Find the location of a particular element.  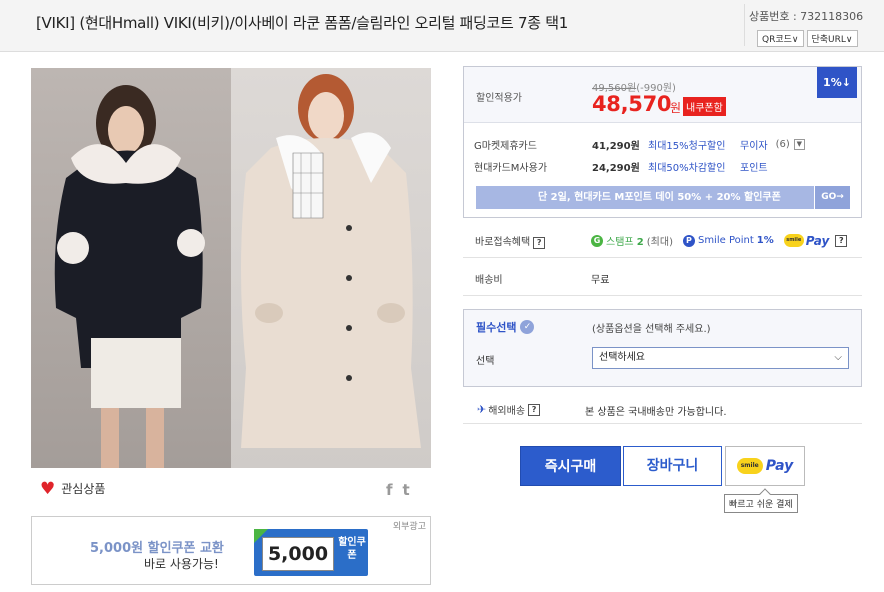

social-share: f t is located at coordinates (398, 490).